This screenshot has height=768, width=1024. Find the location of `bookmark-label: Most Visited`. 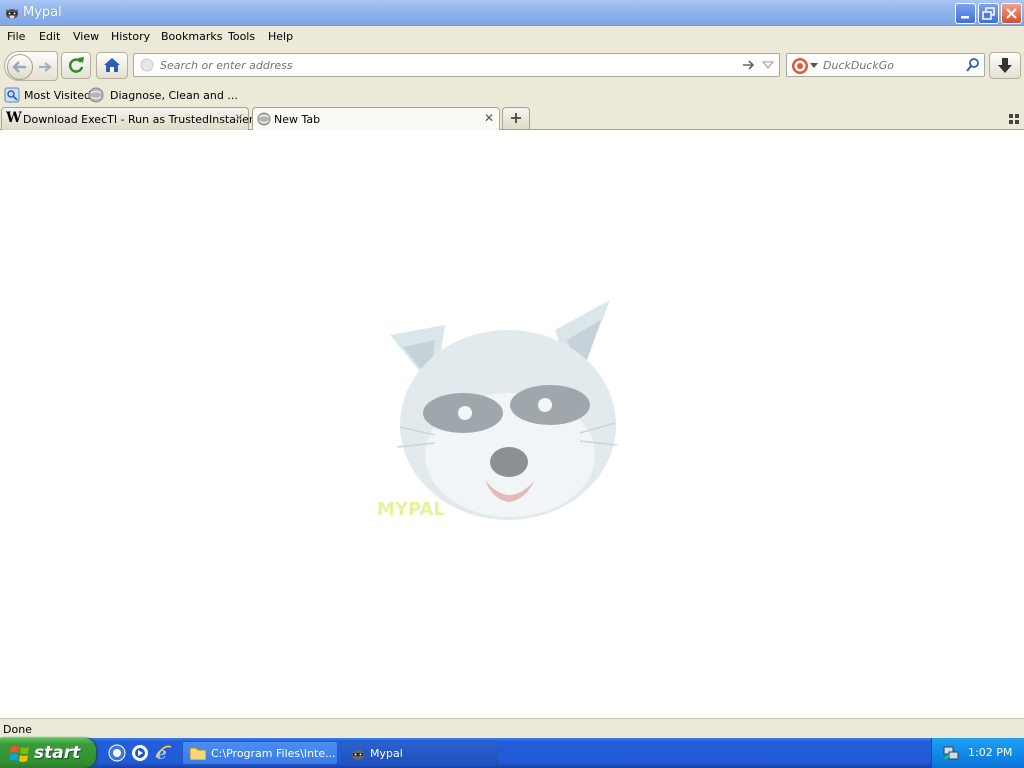

bookmark-label: Most Visited is located at coordinates (57, 95).